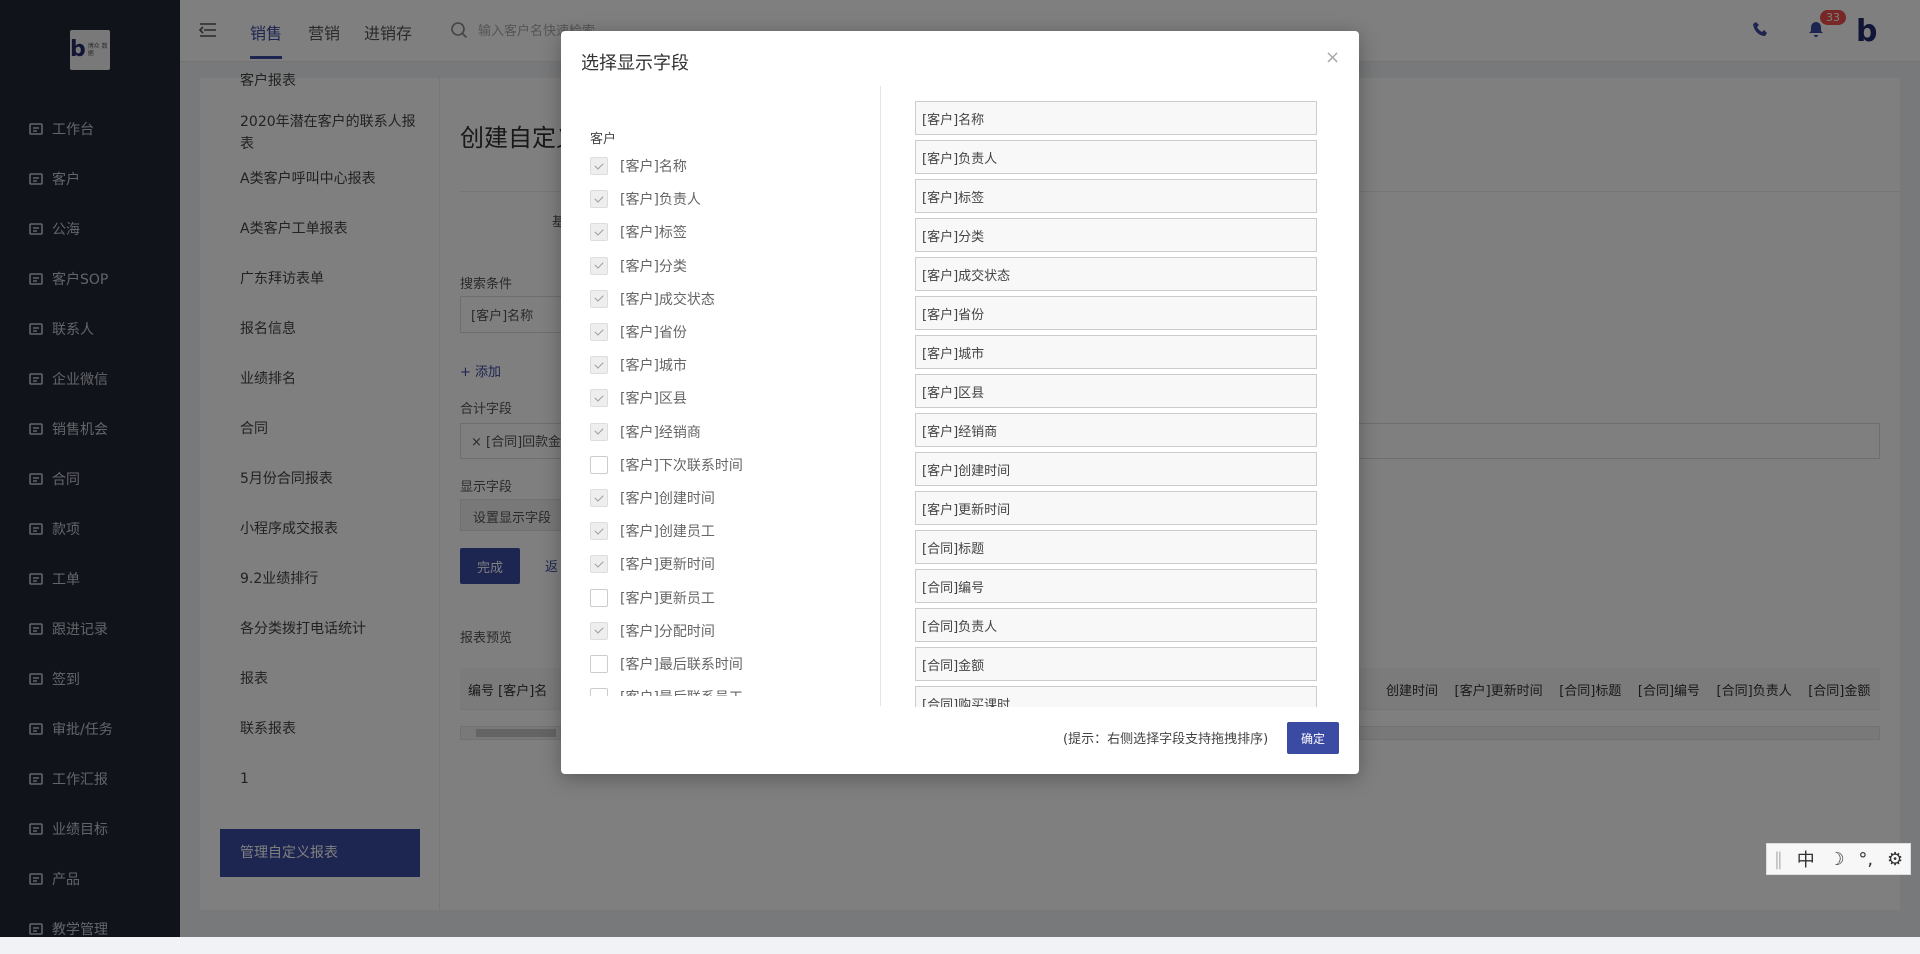  What do you see at coordinates (653, 266) in the screenshot?
I see `field-checkbox-label: [客户]分类` at bounding box center [653, 266].